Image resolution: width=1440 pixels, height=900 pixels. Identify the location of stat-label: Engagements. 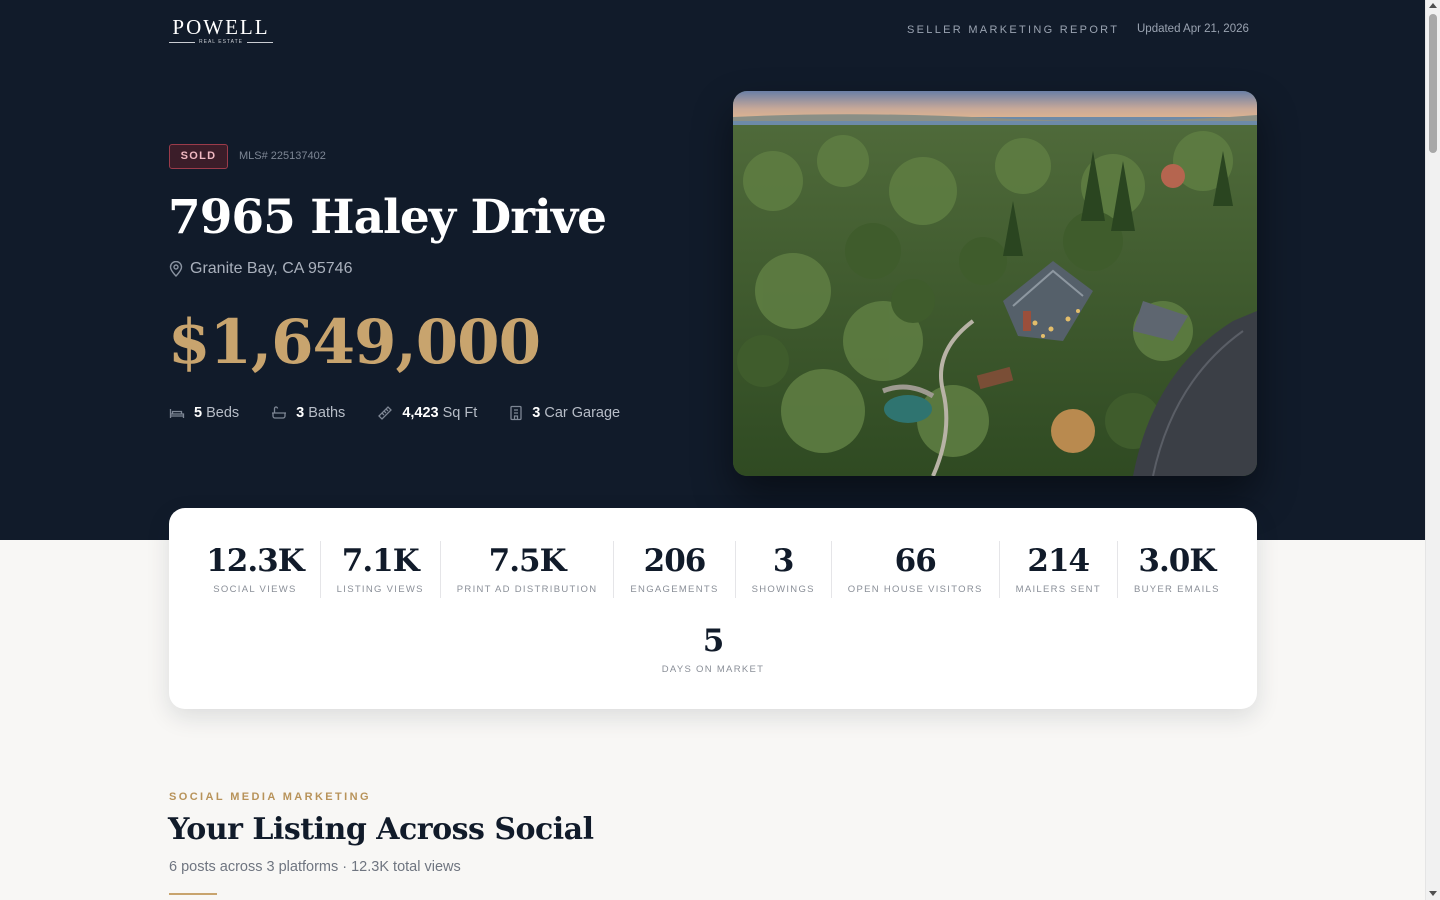
(674, 589).